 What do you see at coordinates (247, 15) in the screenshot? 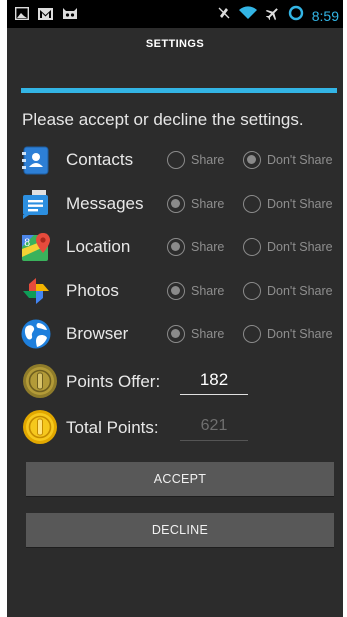
I see `wifi-icon` at bounding box center [247, 15].